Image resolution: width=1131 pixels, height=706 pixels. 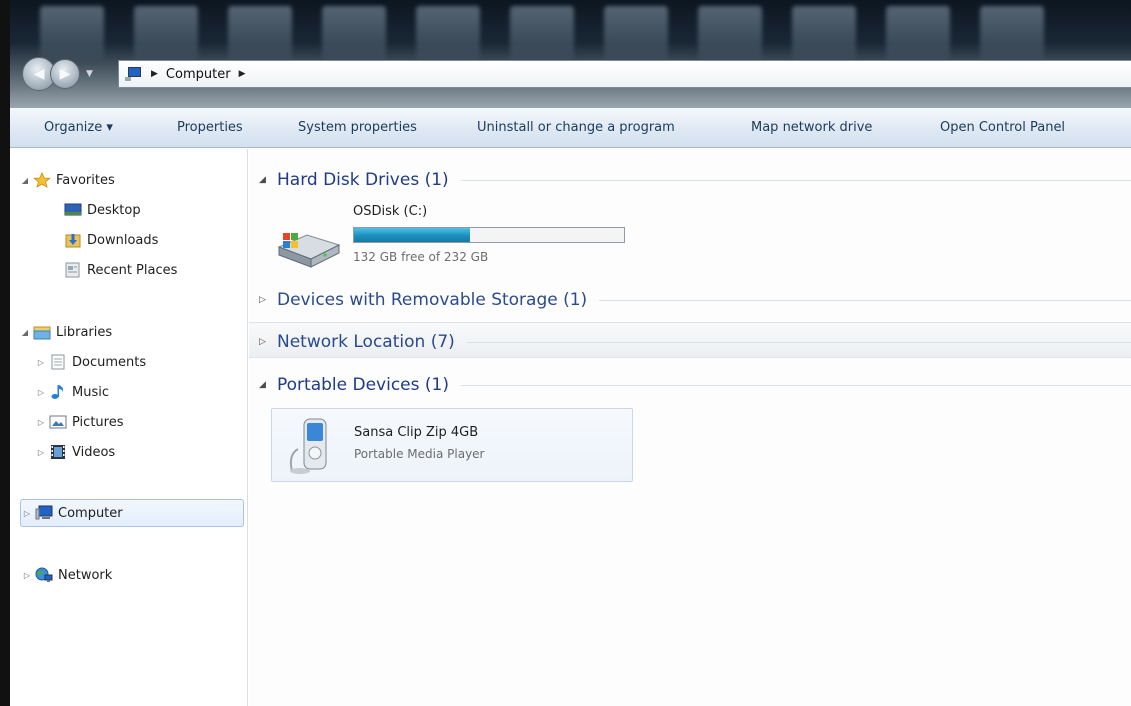 What do you see at coordinates (1002, 127) in the screenshot?
I see `open-control-panel-button: Open Control Panel` at bounding box center [1002, 127].